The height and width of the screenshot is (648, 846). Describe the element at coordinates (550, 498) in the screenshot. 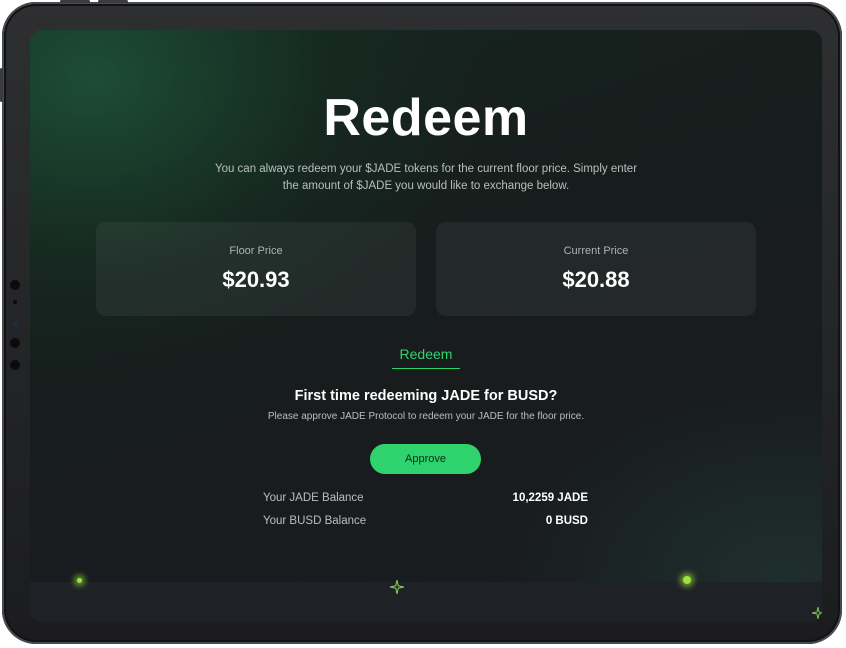

I see `jade-balance-value: 10,2259 JADE` at that location.